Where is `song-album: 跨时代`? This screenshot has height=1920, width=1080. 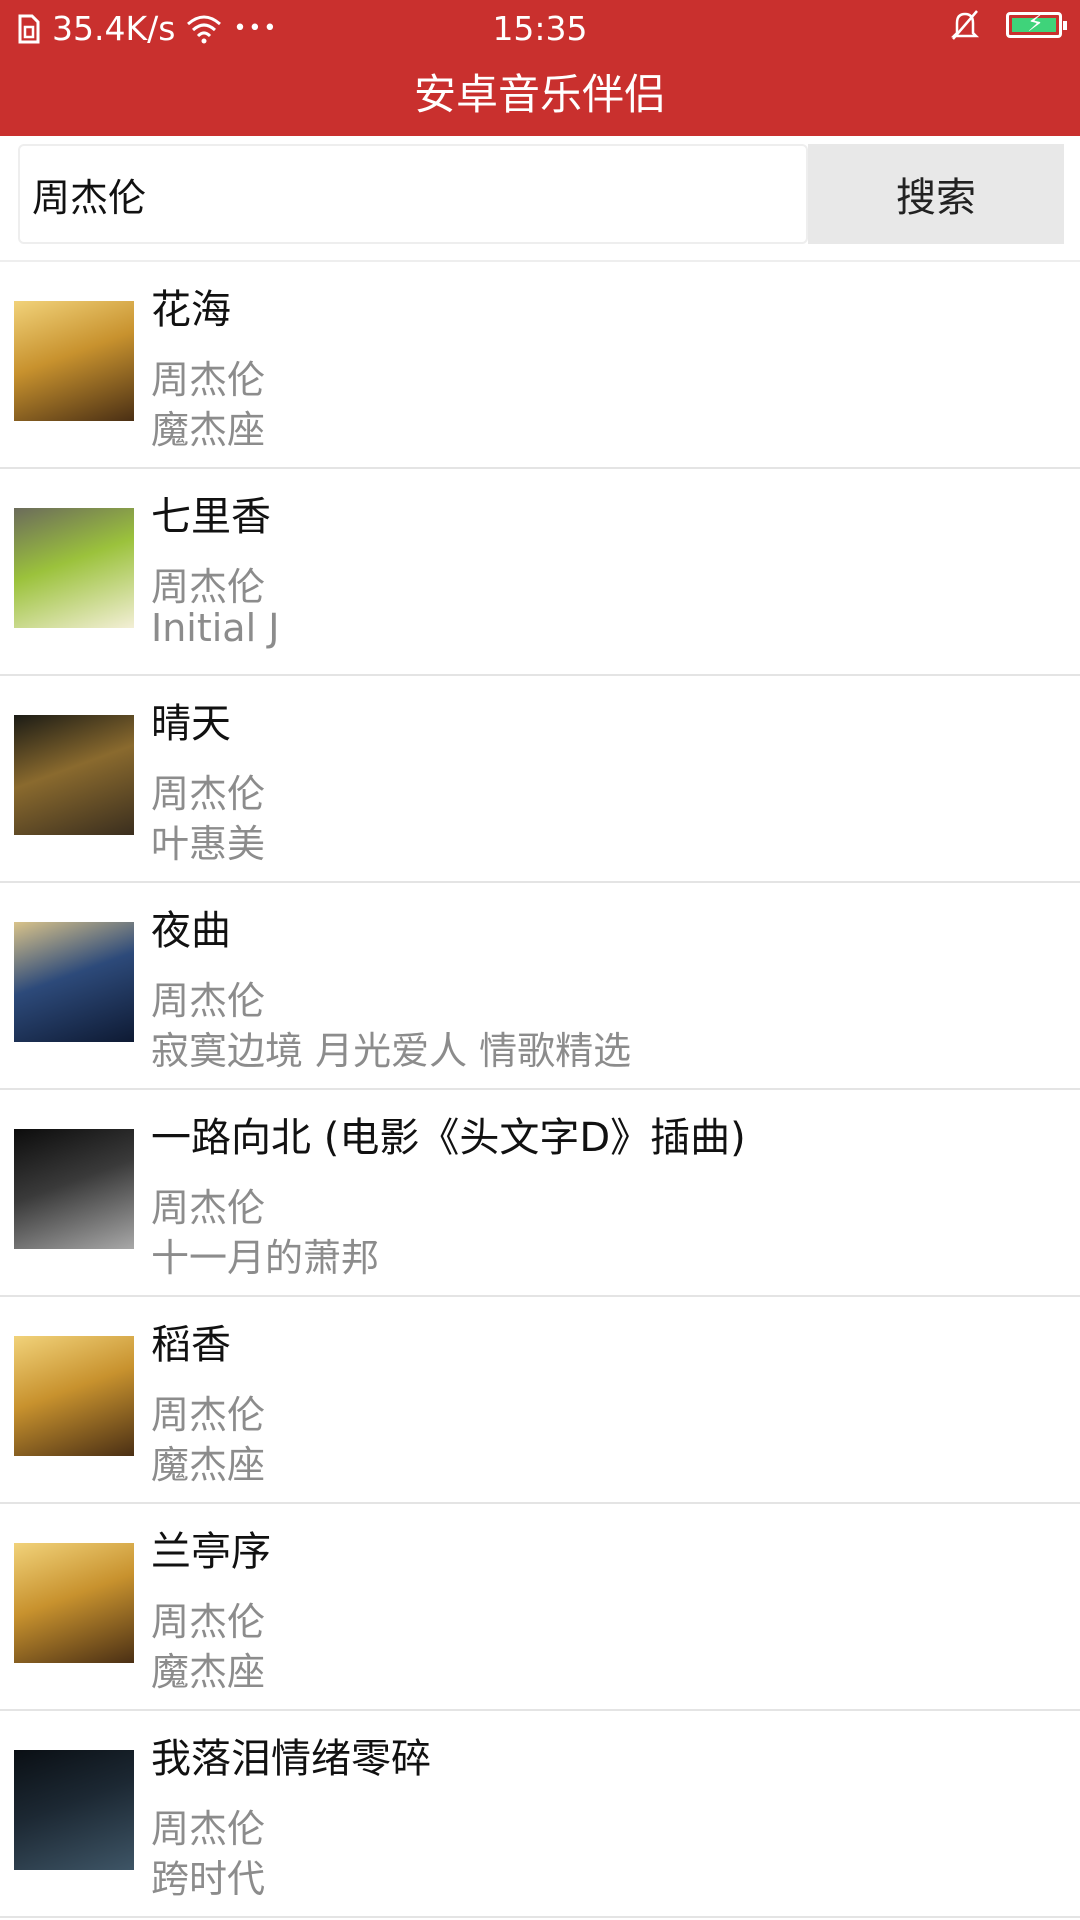 song-album: 跨时代 is located at coordinates (208, 1879).